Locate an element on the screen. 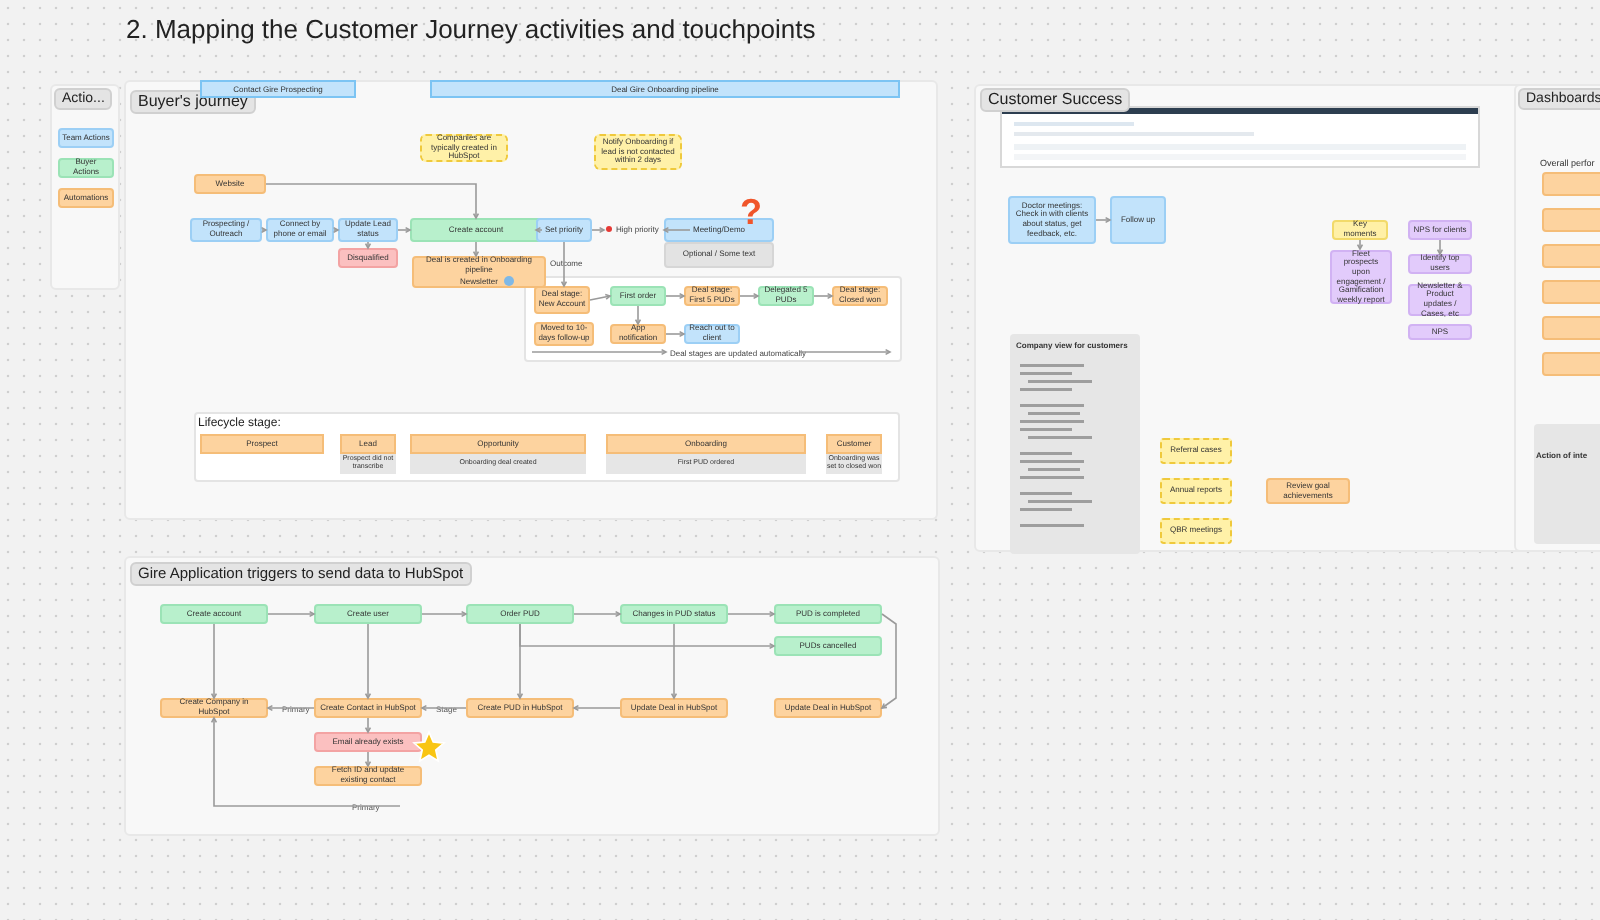  page-title: 2. Mapping the Customer Journey activities and touchpoints is located at coordinates (471, 30).